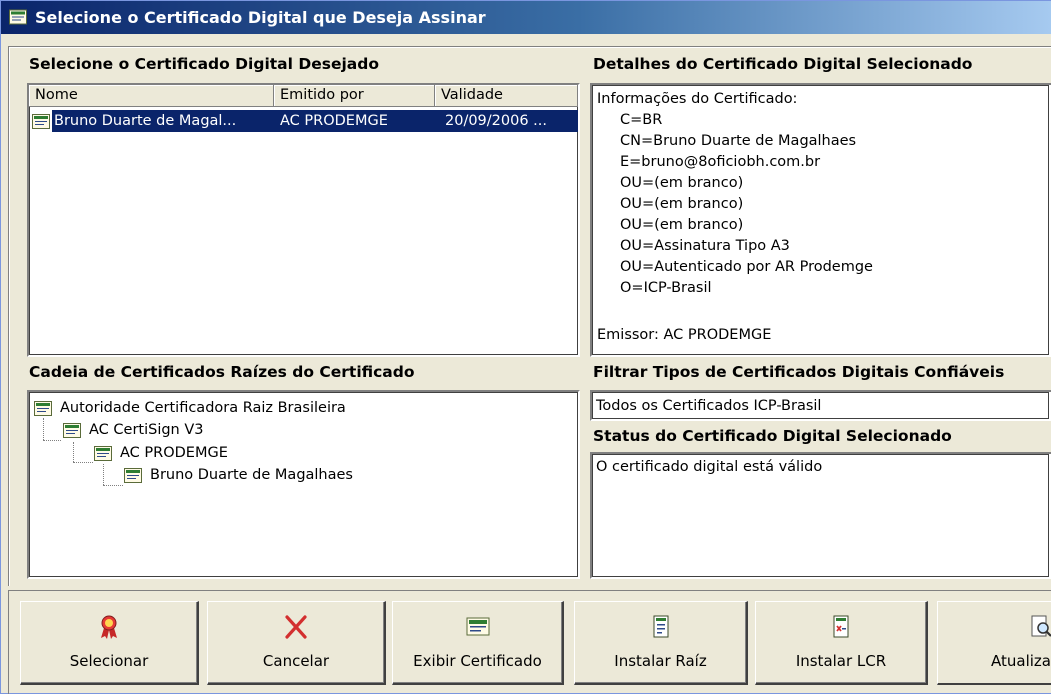  What do you see at coordinates (296, 661) in the screenshot?
I see `button-label: Cancelar` at bounding box center [296, 661].